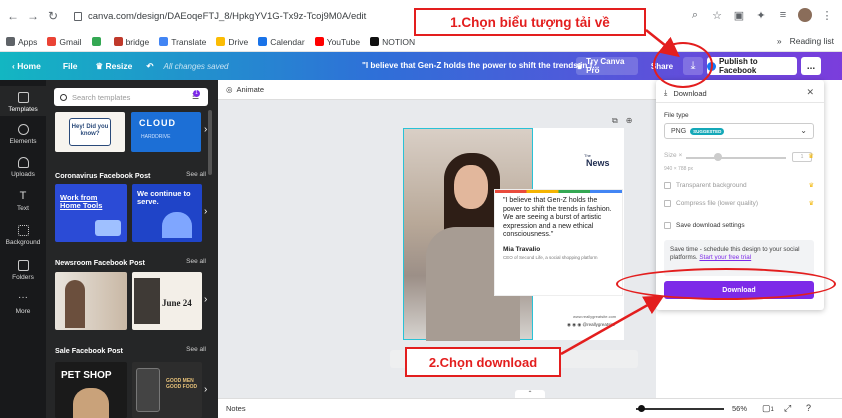 This screenshot has height=418, width=842. What do you see at coordinates (86, 375) in the screenshot?
I see `thumb-text: PET SHOP` at bounding box center [86, 375].